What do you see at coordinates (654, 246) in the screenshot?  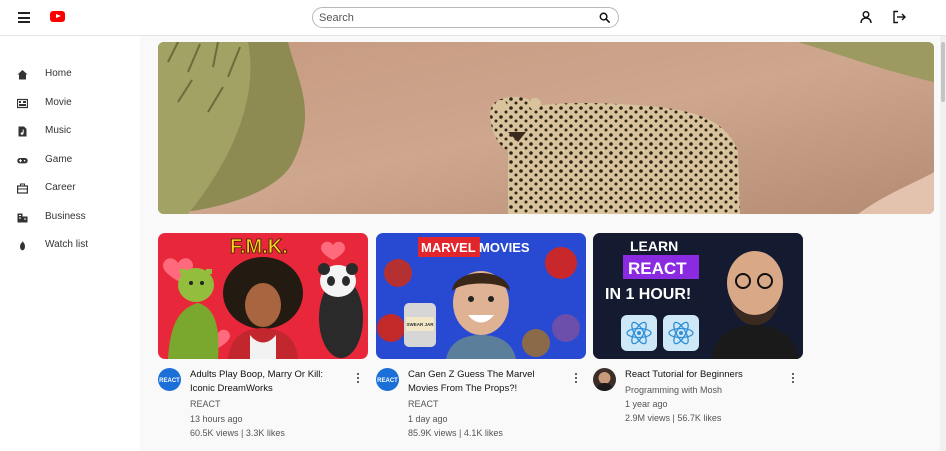 I see `svg-text: LEARN` at bounding box center [654, 246].